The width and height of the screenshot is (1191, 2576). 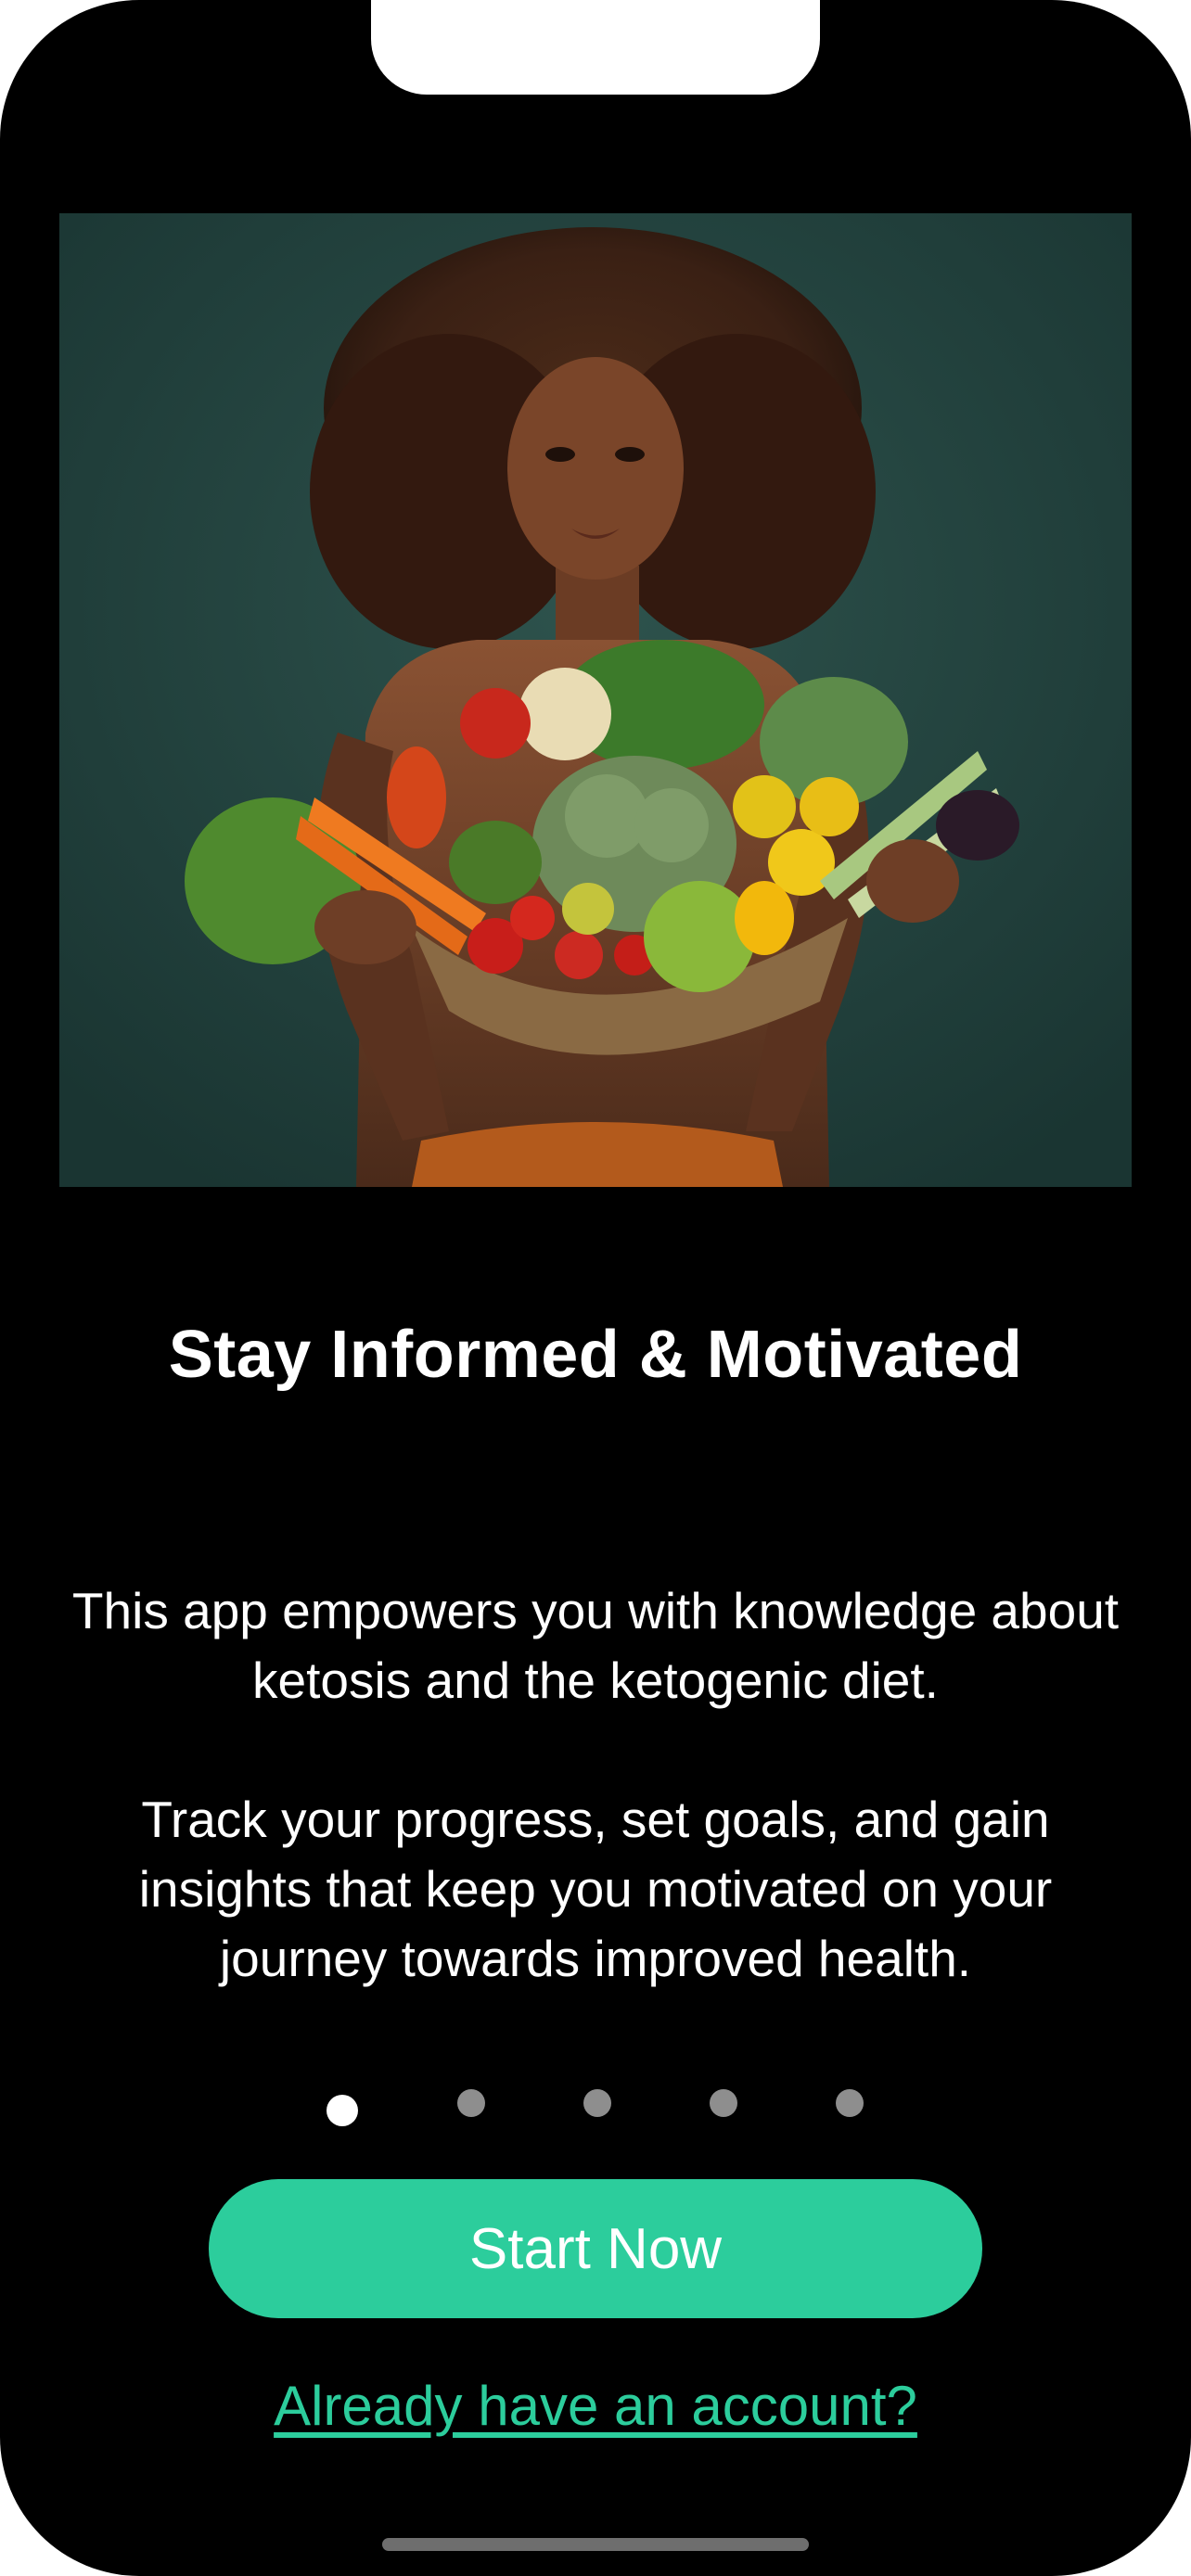 What do you see at coordinates (595, 47) in the screenshot?
I see `device-notch` at bounding box center [595, 47].